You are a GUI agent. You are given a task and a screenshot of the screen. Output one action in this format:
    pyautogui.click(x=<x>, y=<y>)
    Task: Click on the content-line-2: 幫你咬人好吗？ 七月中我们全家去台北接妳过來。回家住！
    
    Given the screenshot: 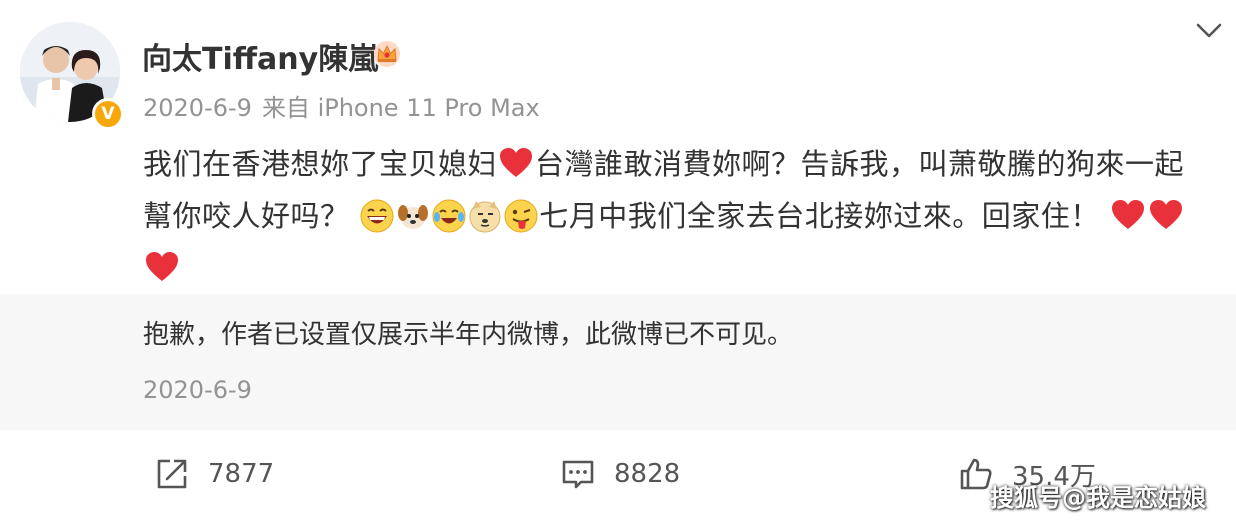 What is the action you would take?
    pyautogui.click(x=678, y=216)
    